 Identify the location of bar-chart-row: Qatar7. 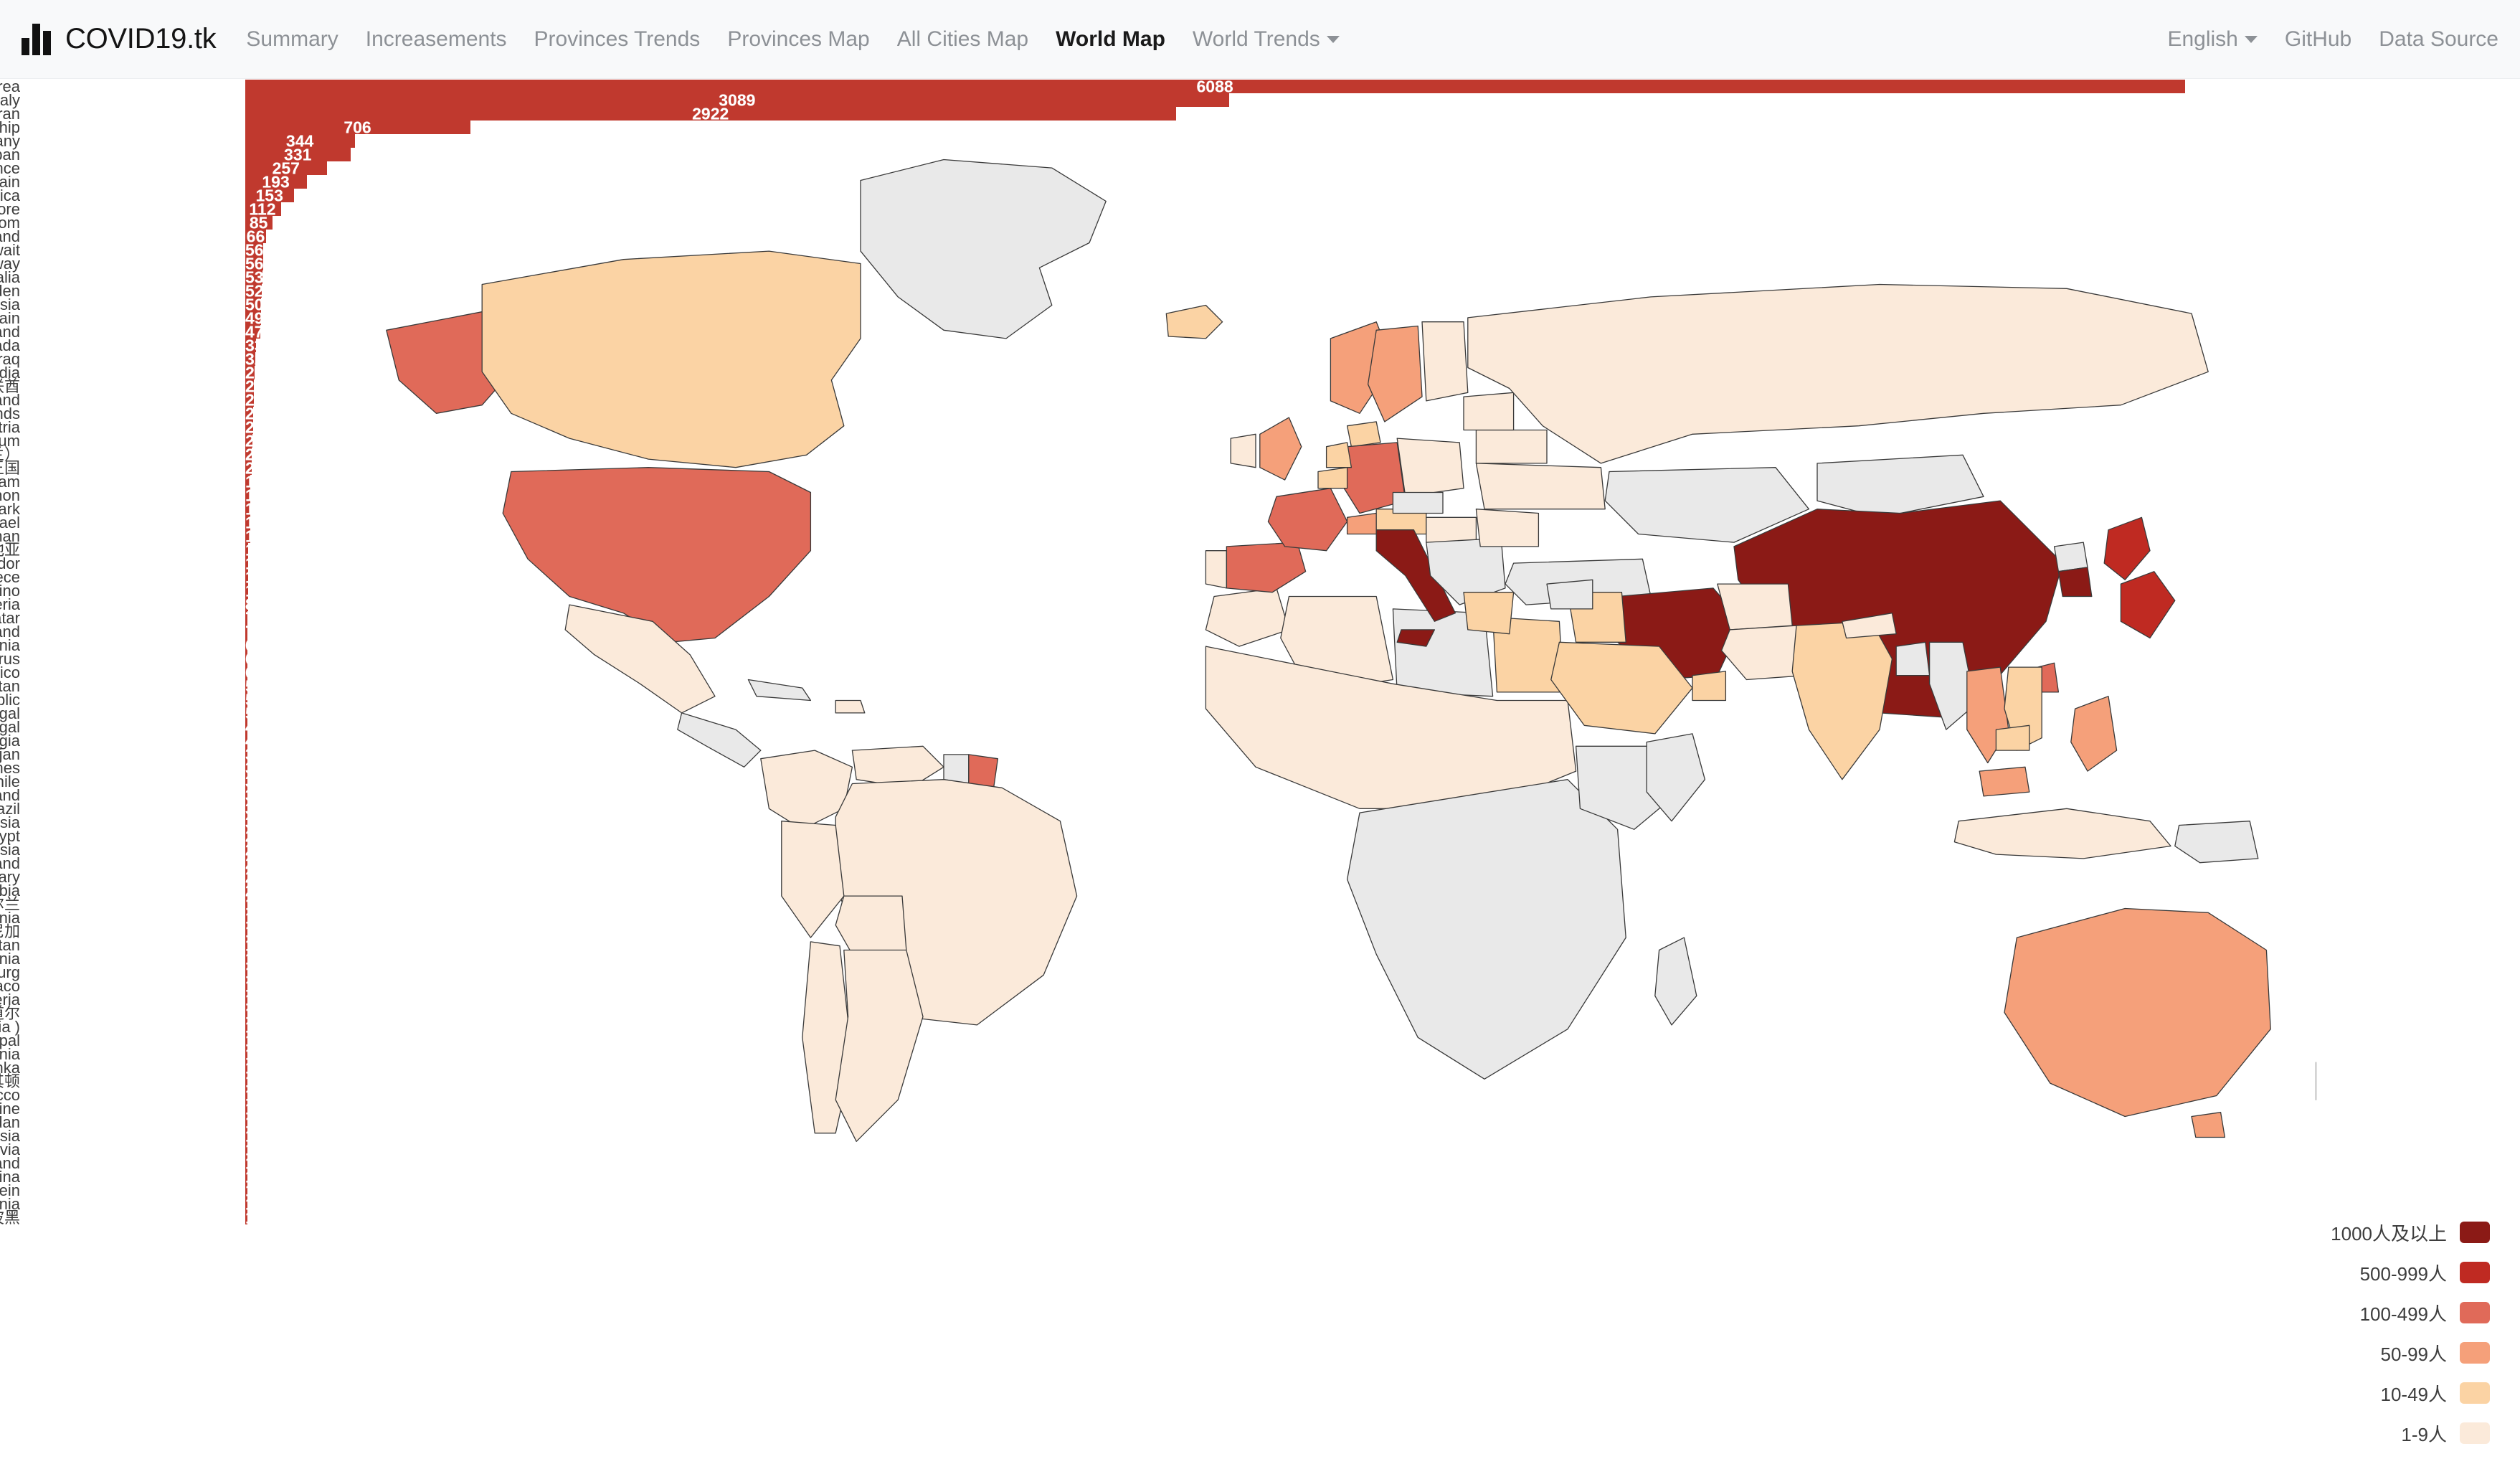
(1147, 618).